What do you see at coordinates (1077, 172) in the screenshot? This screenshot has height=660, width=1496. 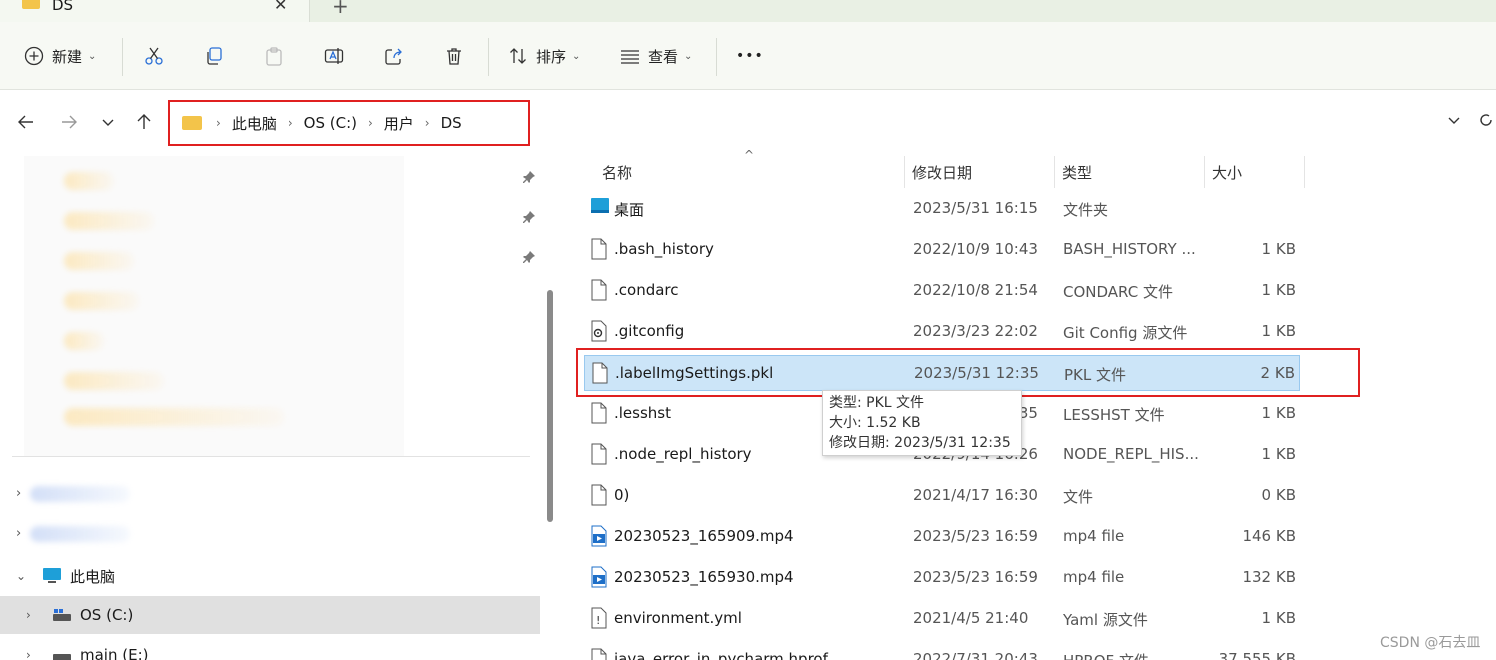 I see `column-header-type: 类型` at bounding box center [1077, 172].